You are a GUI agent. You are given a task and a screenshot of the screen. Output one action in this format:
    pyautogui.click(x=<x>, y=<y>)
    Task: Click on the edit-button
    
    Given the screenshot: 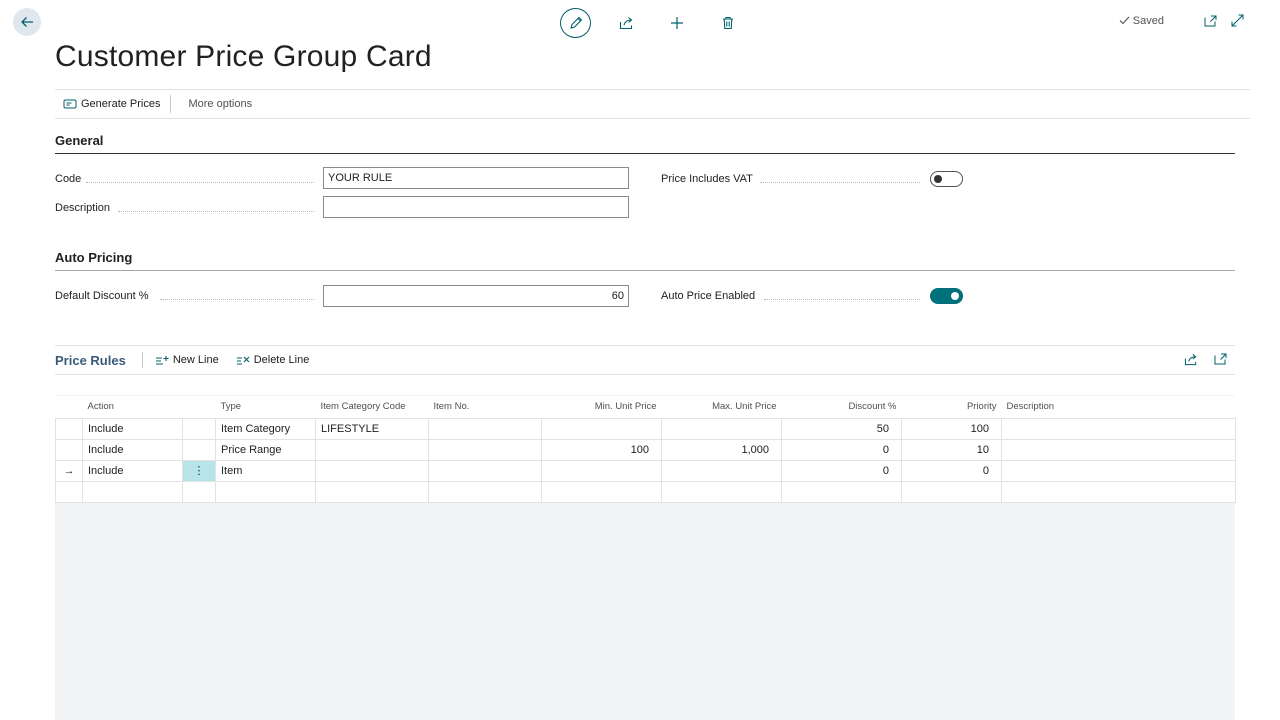 What is the action you would take?
    pyautogui.click(x=575, y=23)
    